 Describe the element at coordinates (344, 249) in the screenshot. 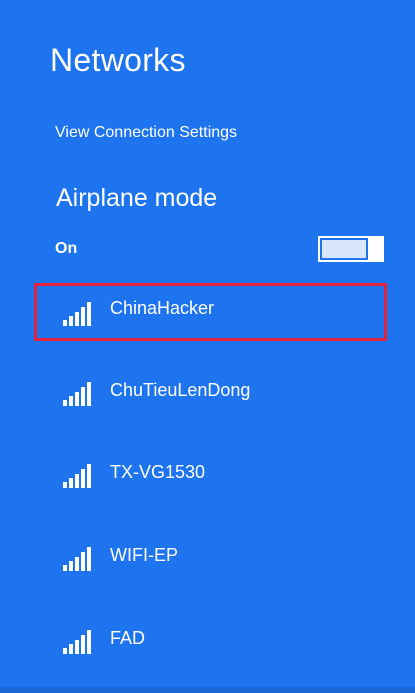

I see `toggle-track-fill` at that location.